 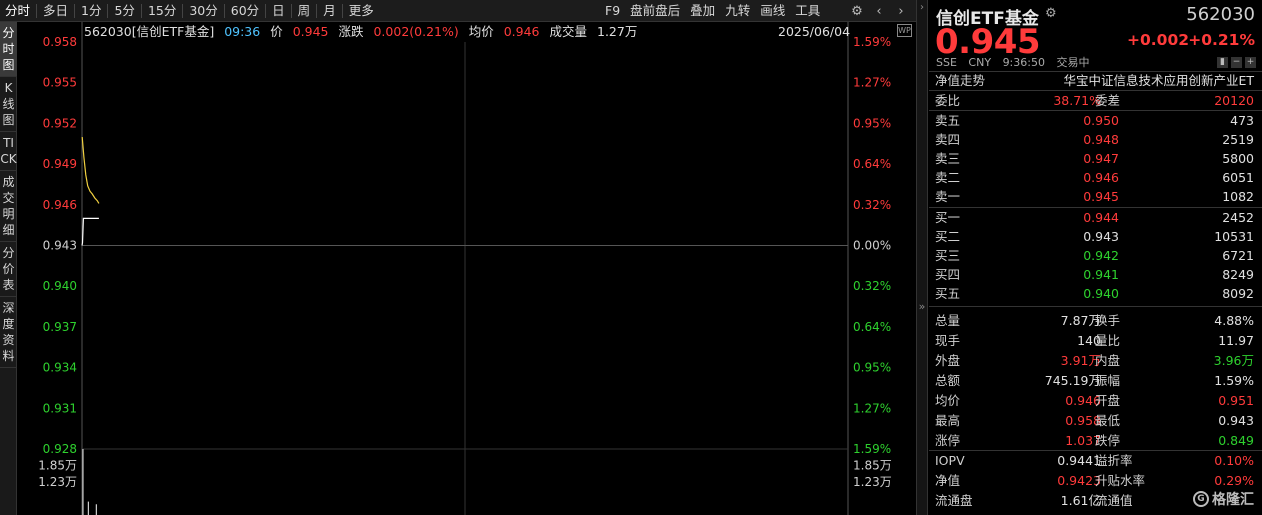 What do you see at coordinates (1023, 62) in the screenshot?
I see `quote-time: 9:36:50` at bounding box center [1023, 62].